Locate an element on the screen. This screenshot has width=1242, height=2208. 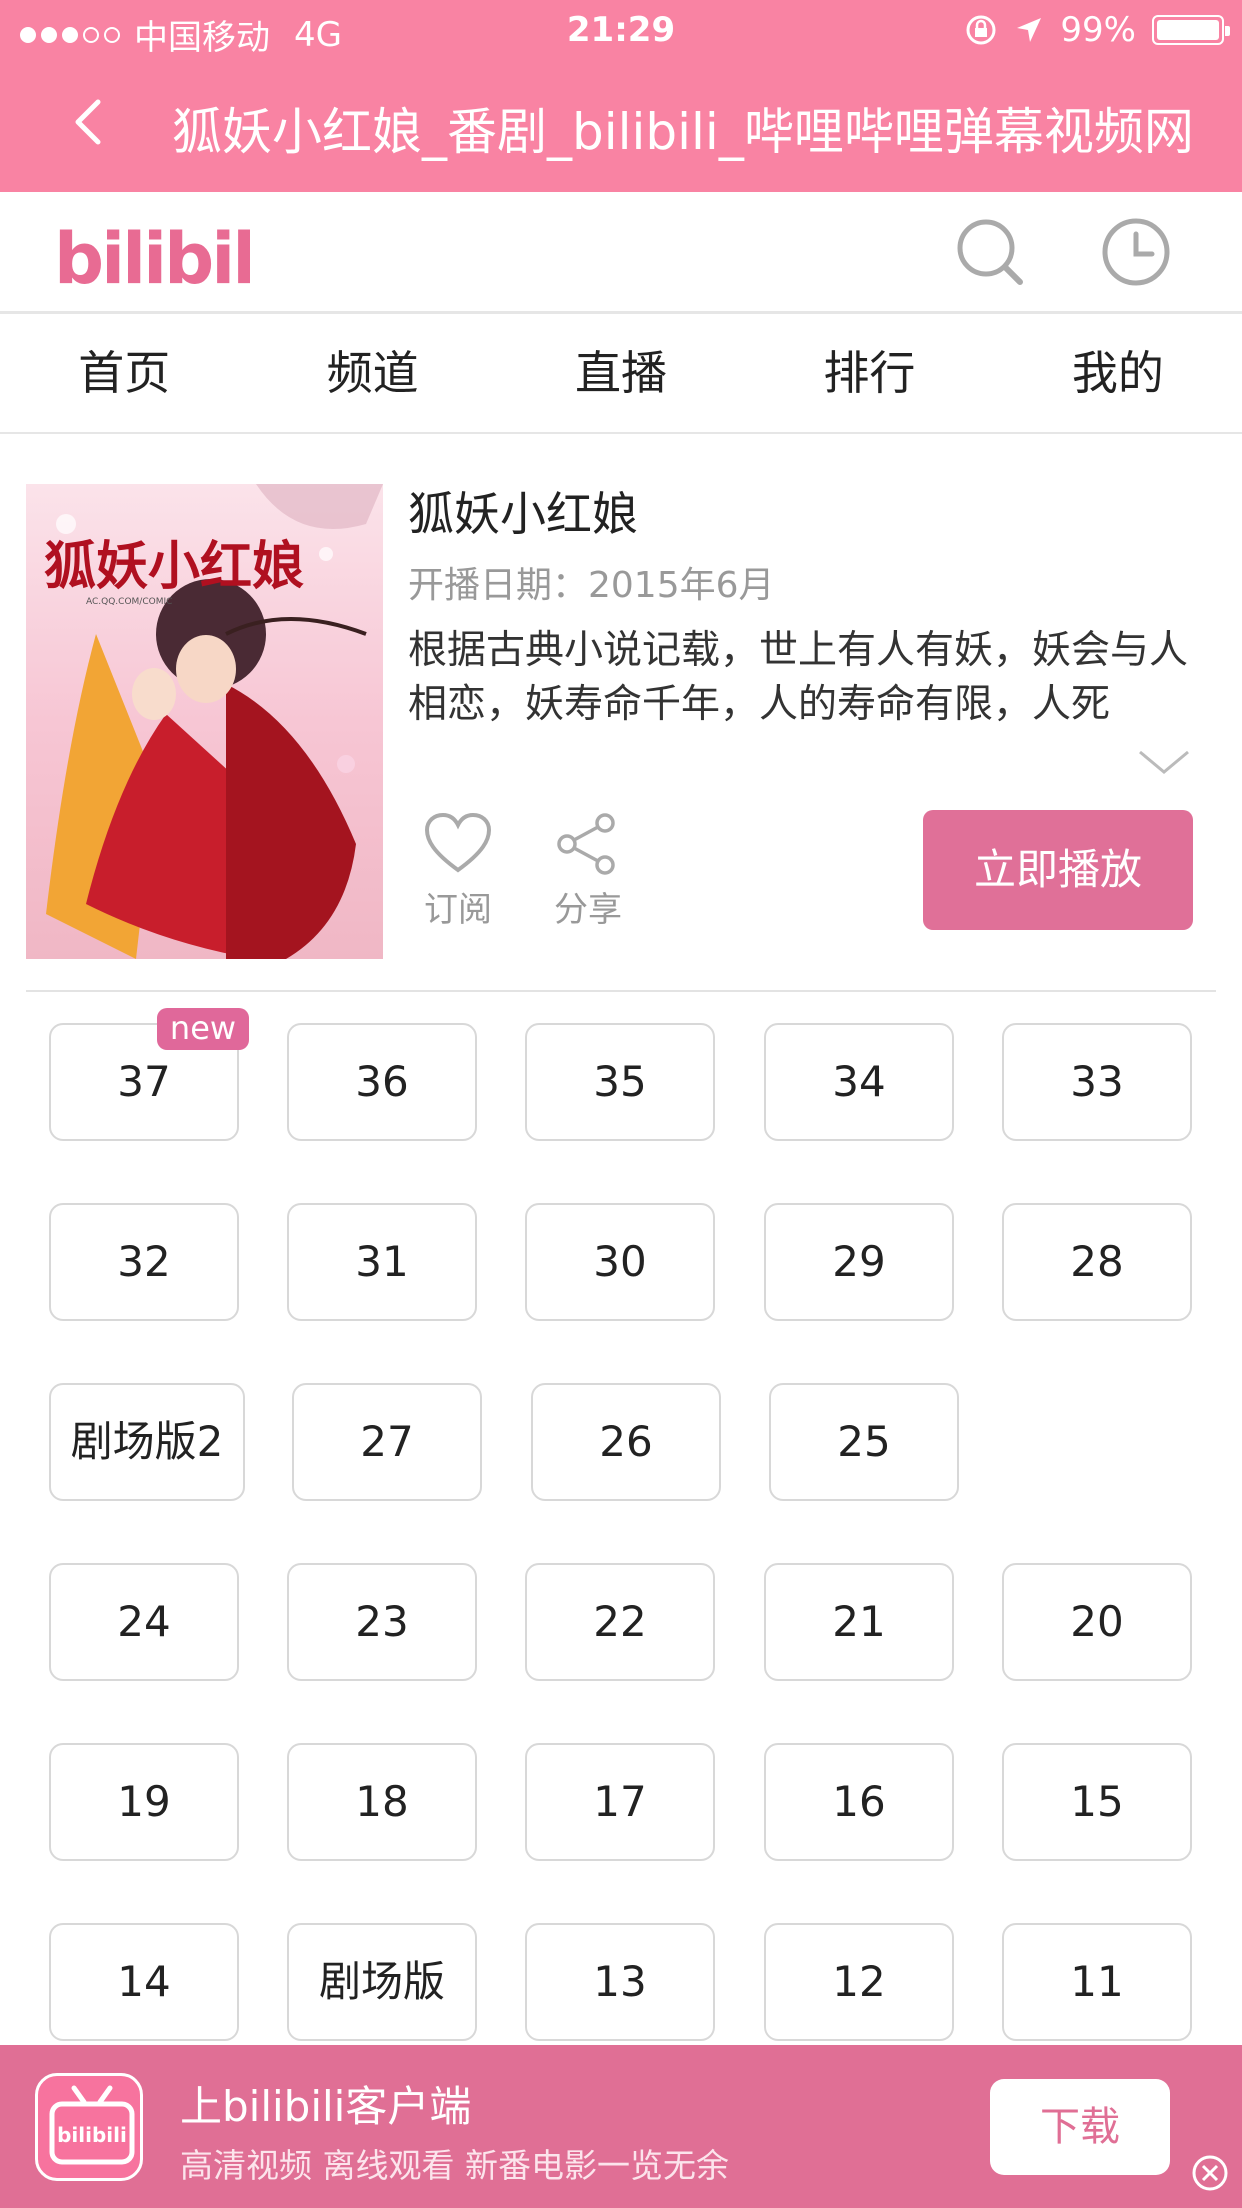
bilibili-logo: bilibili is located at coordinates (150, 254).